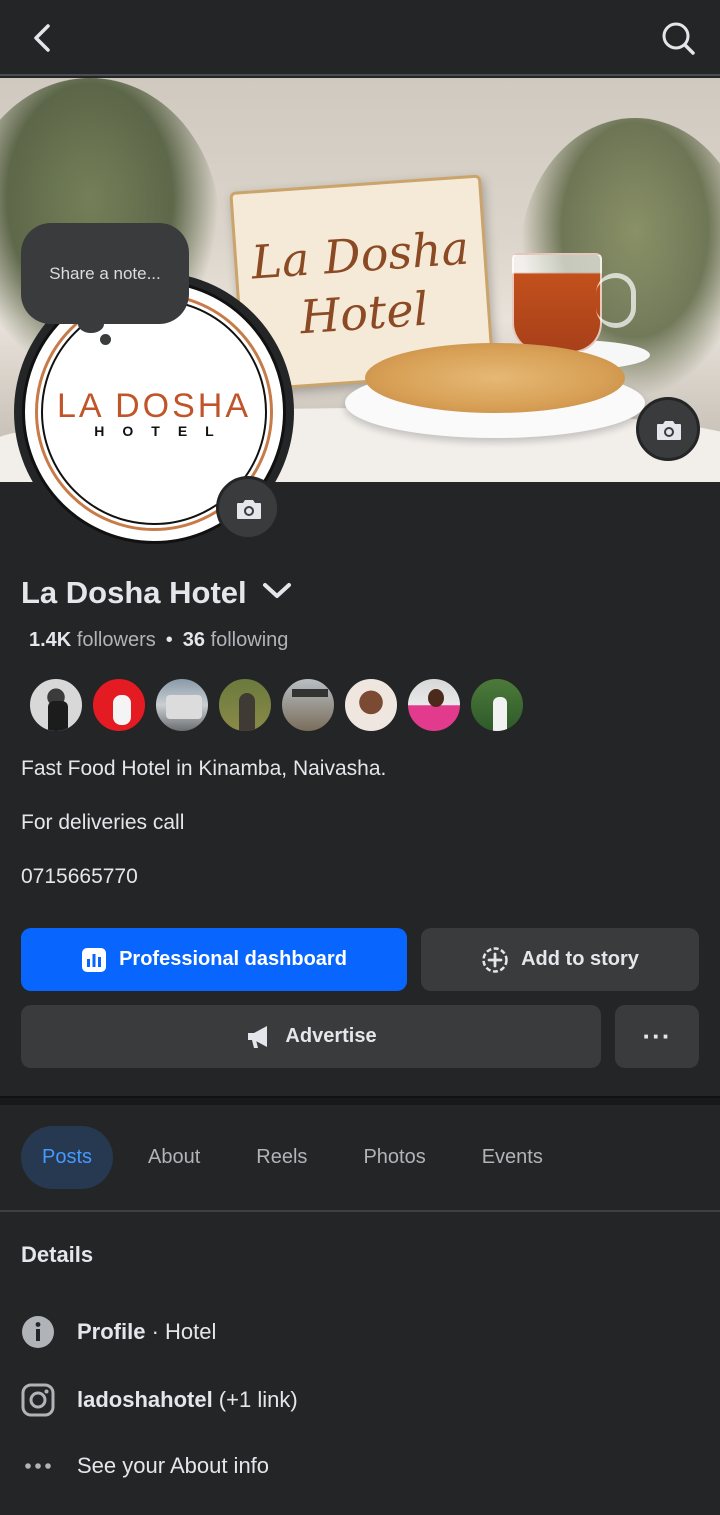  I want to click on professional-dashboard-button: Professional dashboard, so click(214, 959).